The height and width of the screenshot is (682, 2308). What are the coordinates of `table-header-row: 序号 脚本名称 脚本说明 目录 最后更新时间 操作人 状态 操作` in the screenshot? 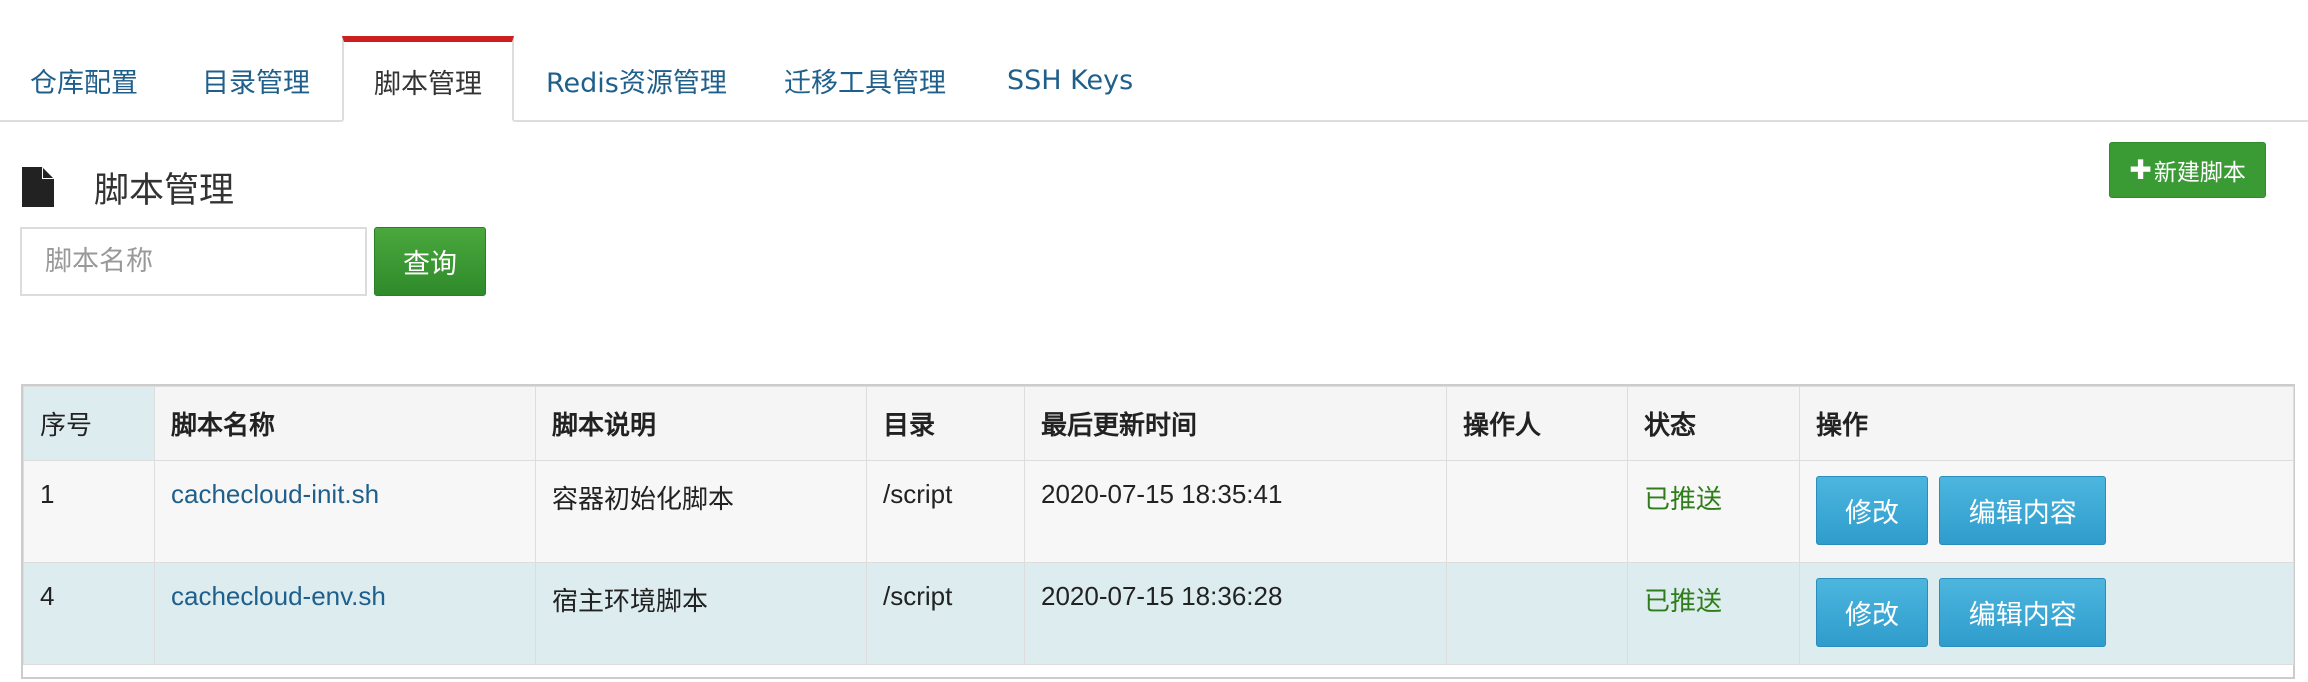 It's located at (1158, 423).